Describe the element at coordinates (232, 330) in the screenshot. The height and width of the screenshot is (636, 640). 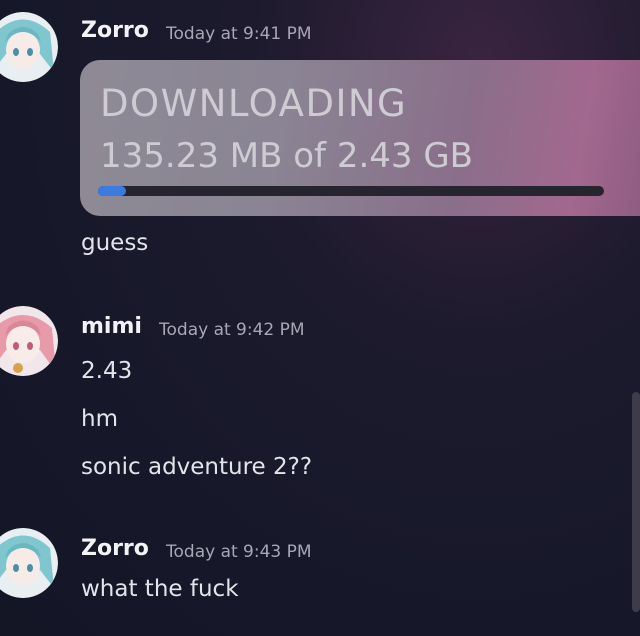
I see `timestamp: Today at 9:42 PM` at that location.